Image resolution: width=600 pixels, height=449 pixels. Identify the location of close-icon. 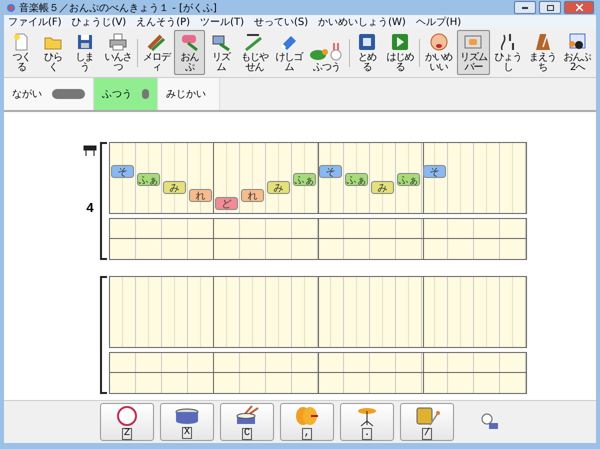
(579, 7).